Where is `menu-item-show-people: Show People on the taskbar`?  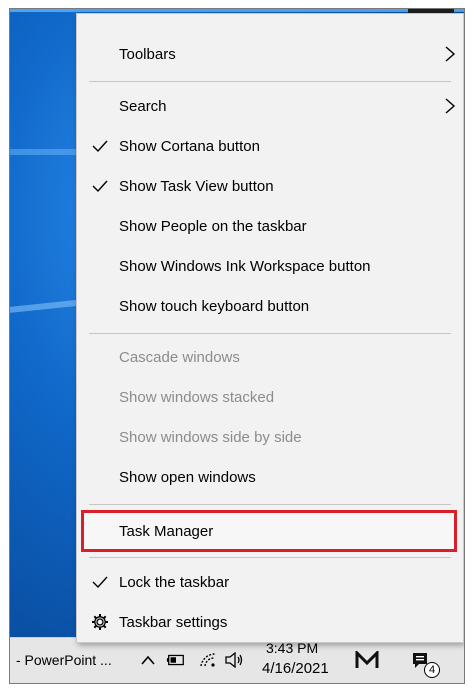
menu-item-show-people: Show People on the taskbar is located at coordinates (270, 226).